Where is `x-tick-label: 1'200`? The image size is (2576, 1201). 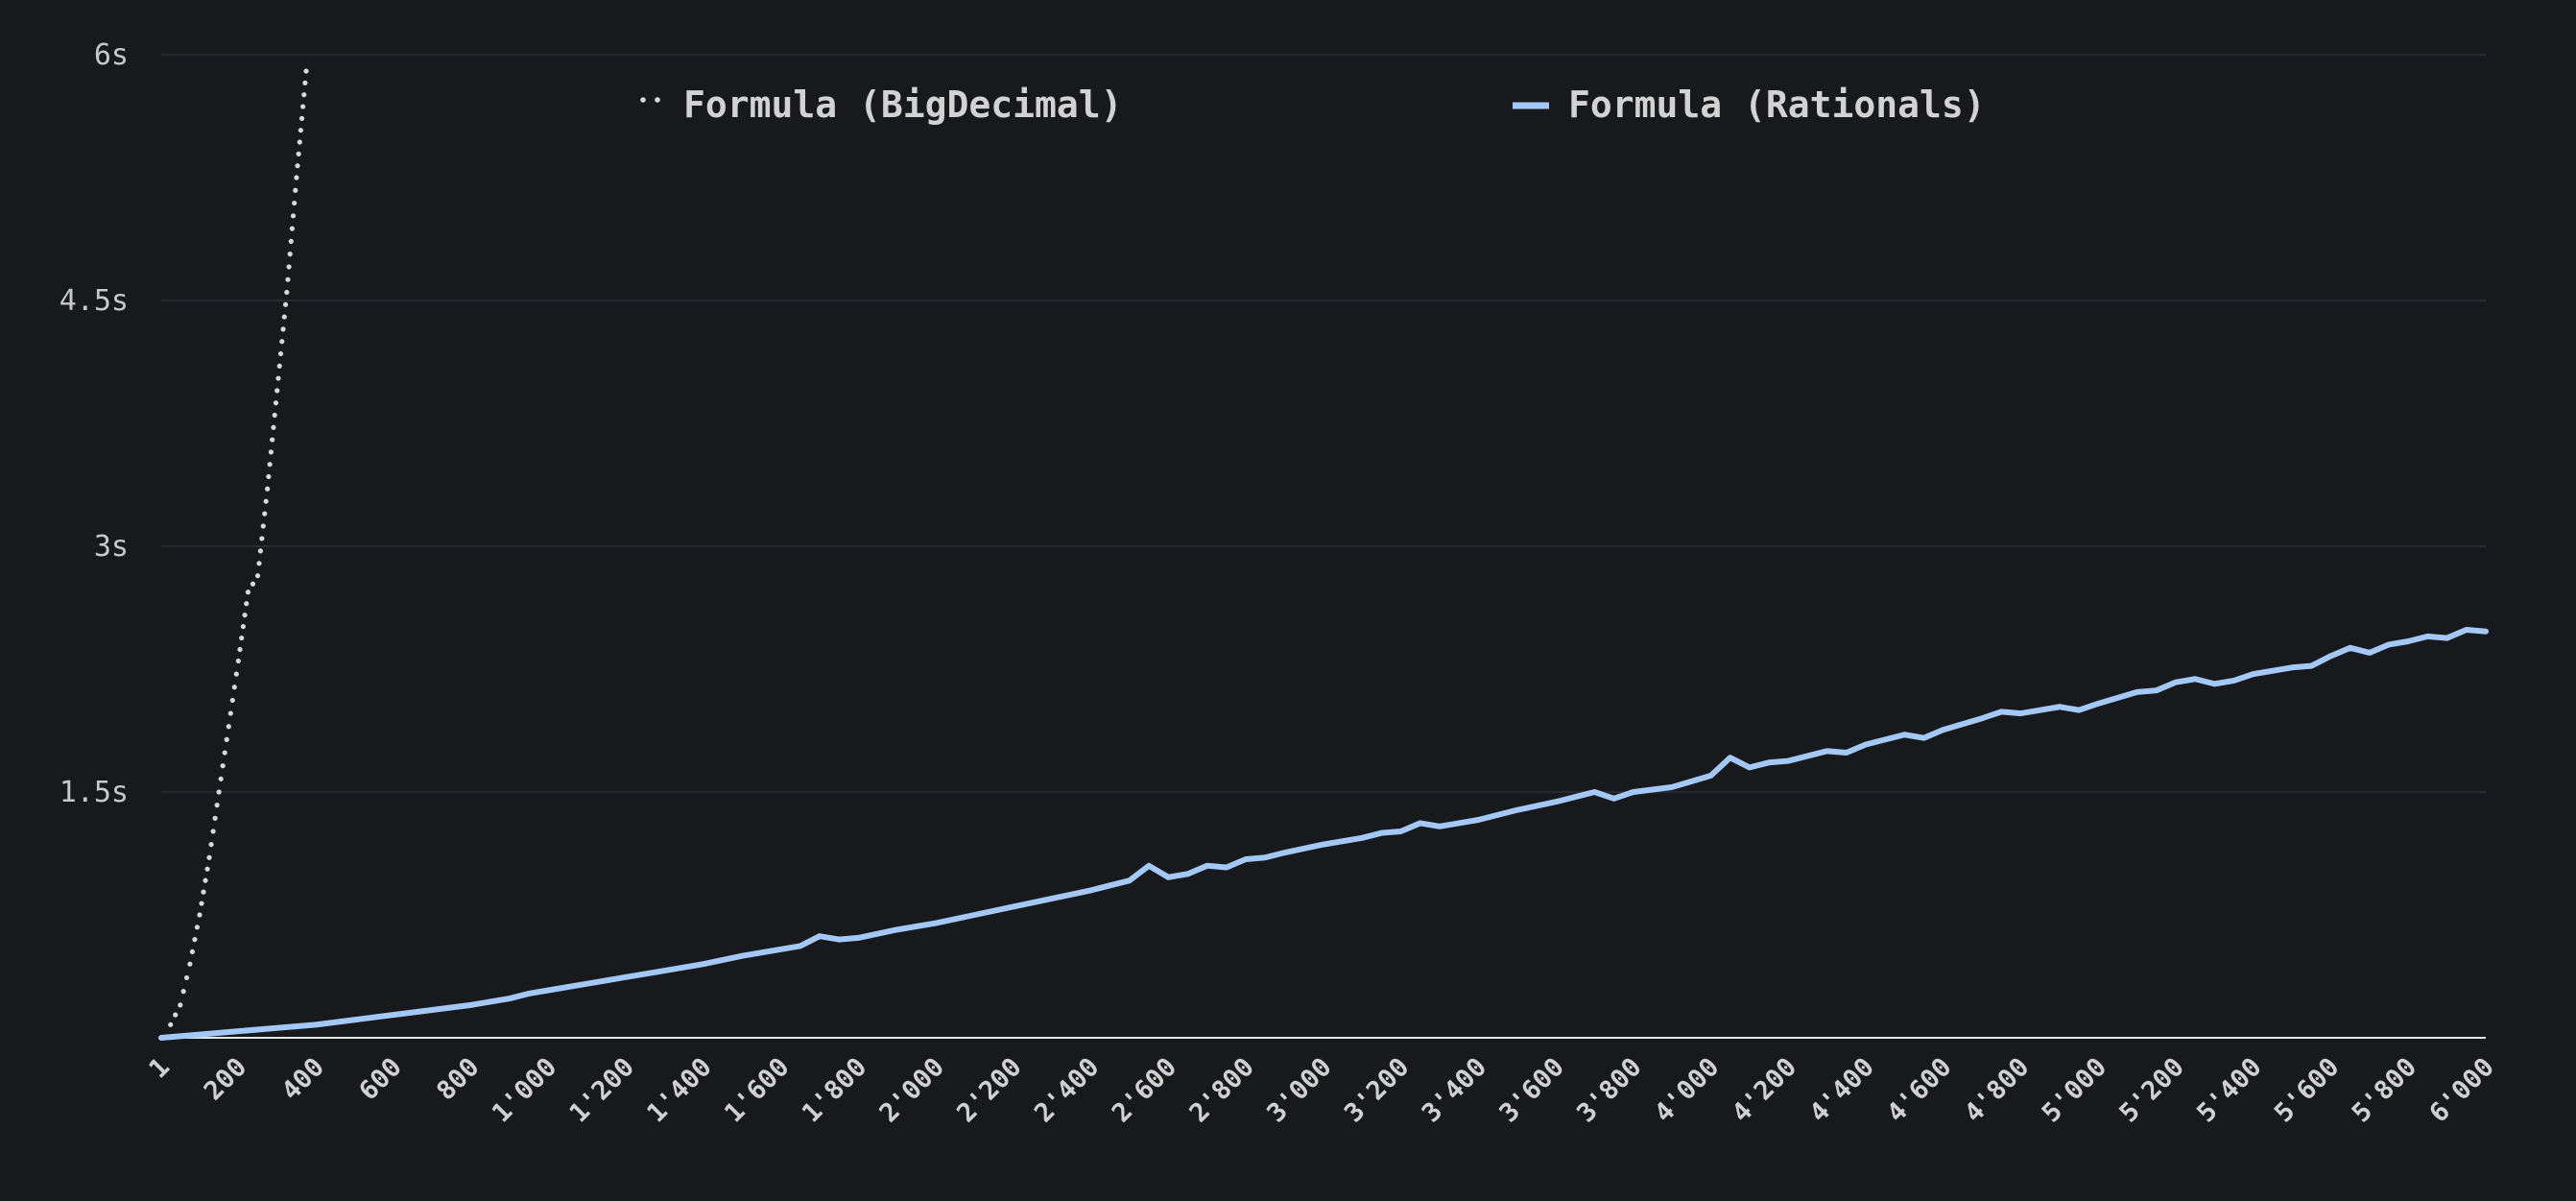
x-tick-label: 1'200 is located at coordinates (602, 1090).